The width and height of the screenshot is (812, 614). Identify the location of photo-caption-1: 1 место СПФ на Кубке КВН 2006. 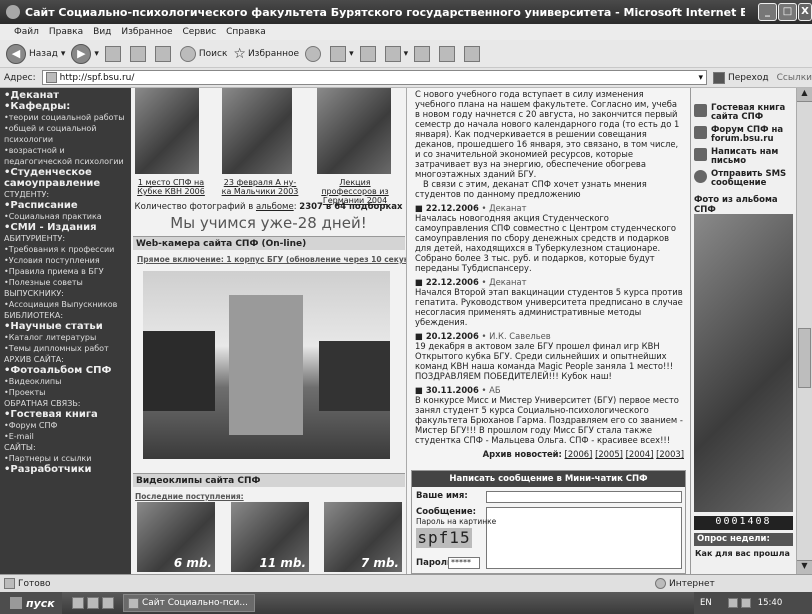
(171, 187).